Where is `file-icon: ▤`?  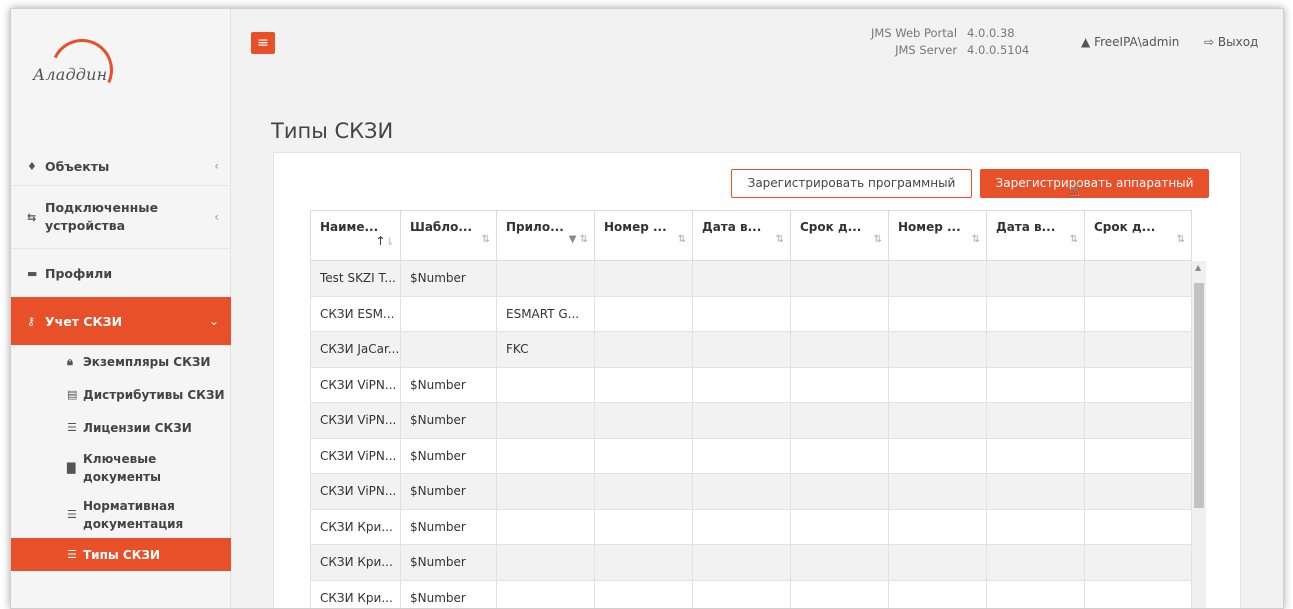 file-icon: ▤ is located at coordinates (72, 394).